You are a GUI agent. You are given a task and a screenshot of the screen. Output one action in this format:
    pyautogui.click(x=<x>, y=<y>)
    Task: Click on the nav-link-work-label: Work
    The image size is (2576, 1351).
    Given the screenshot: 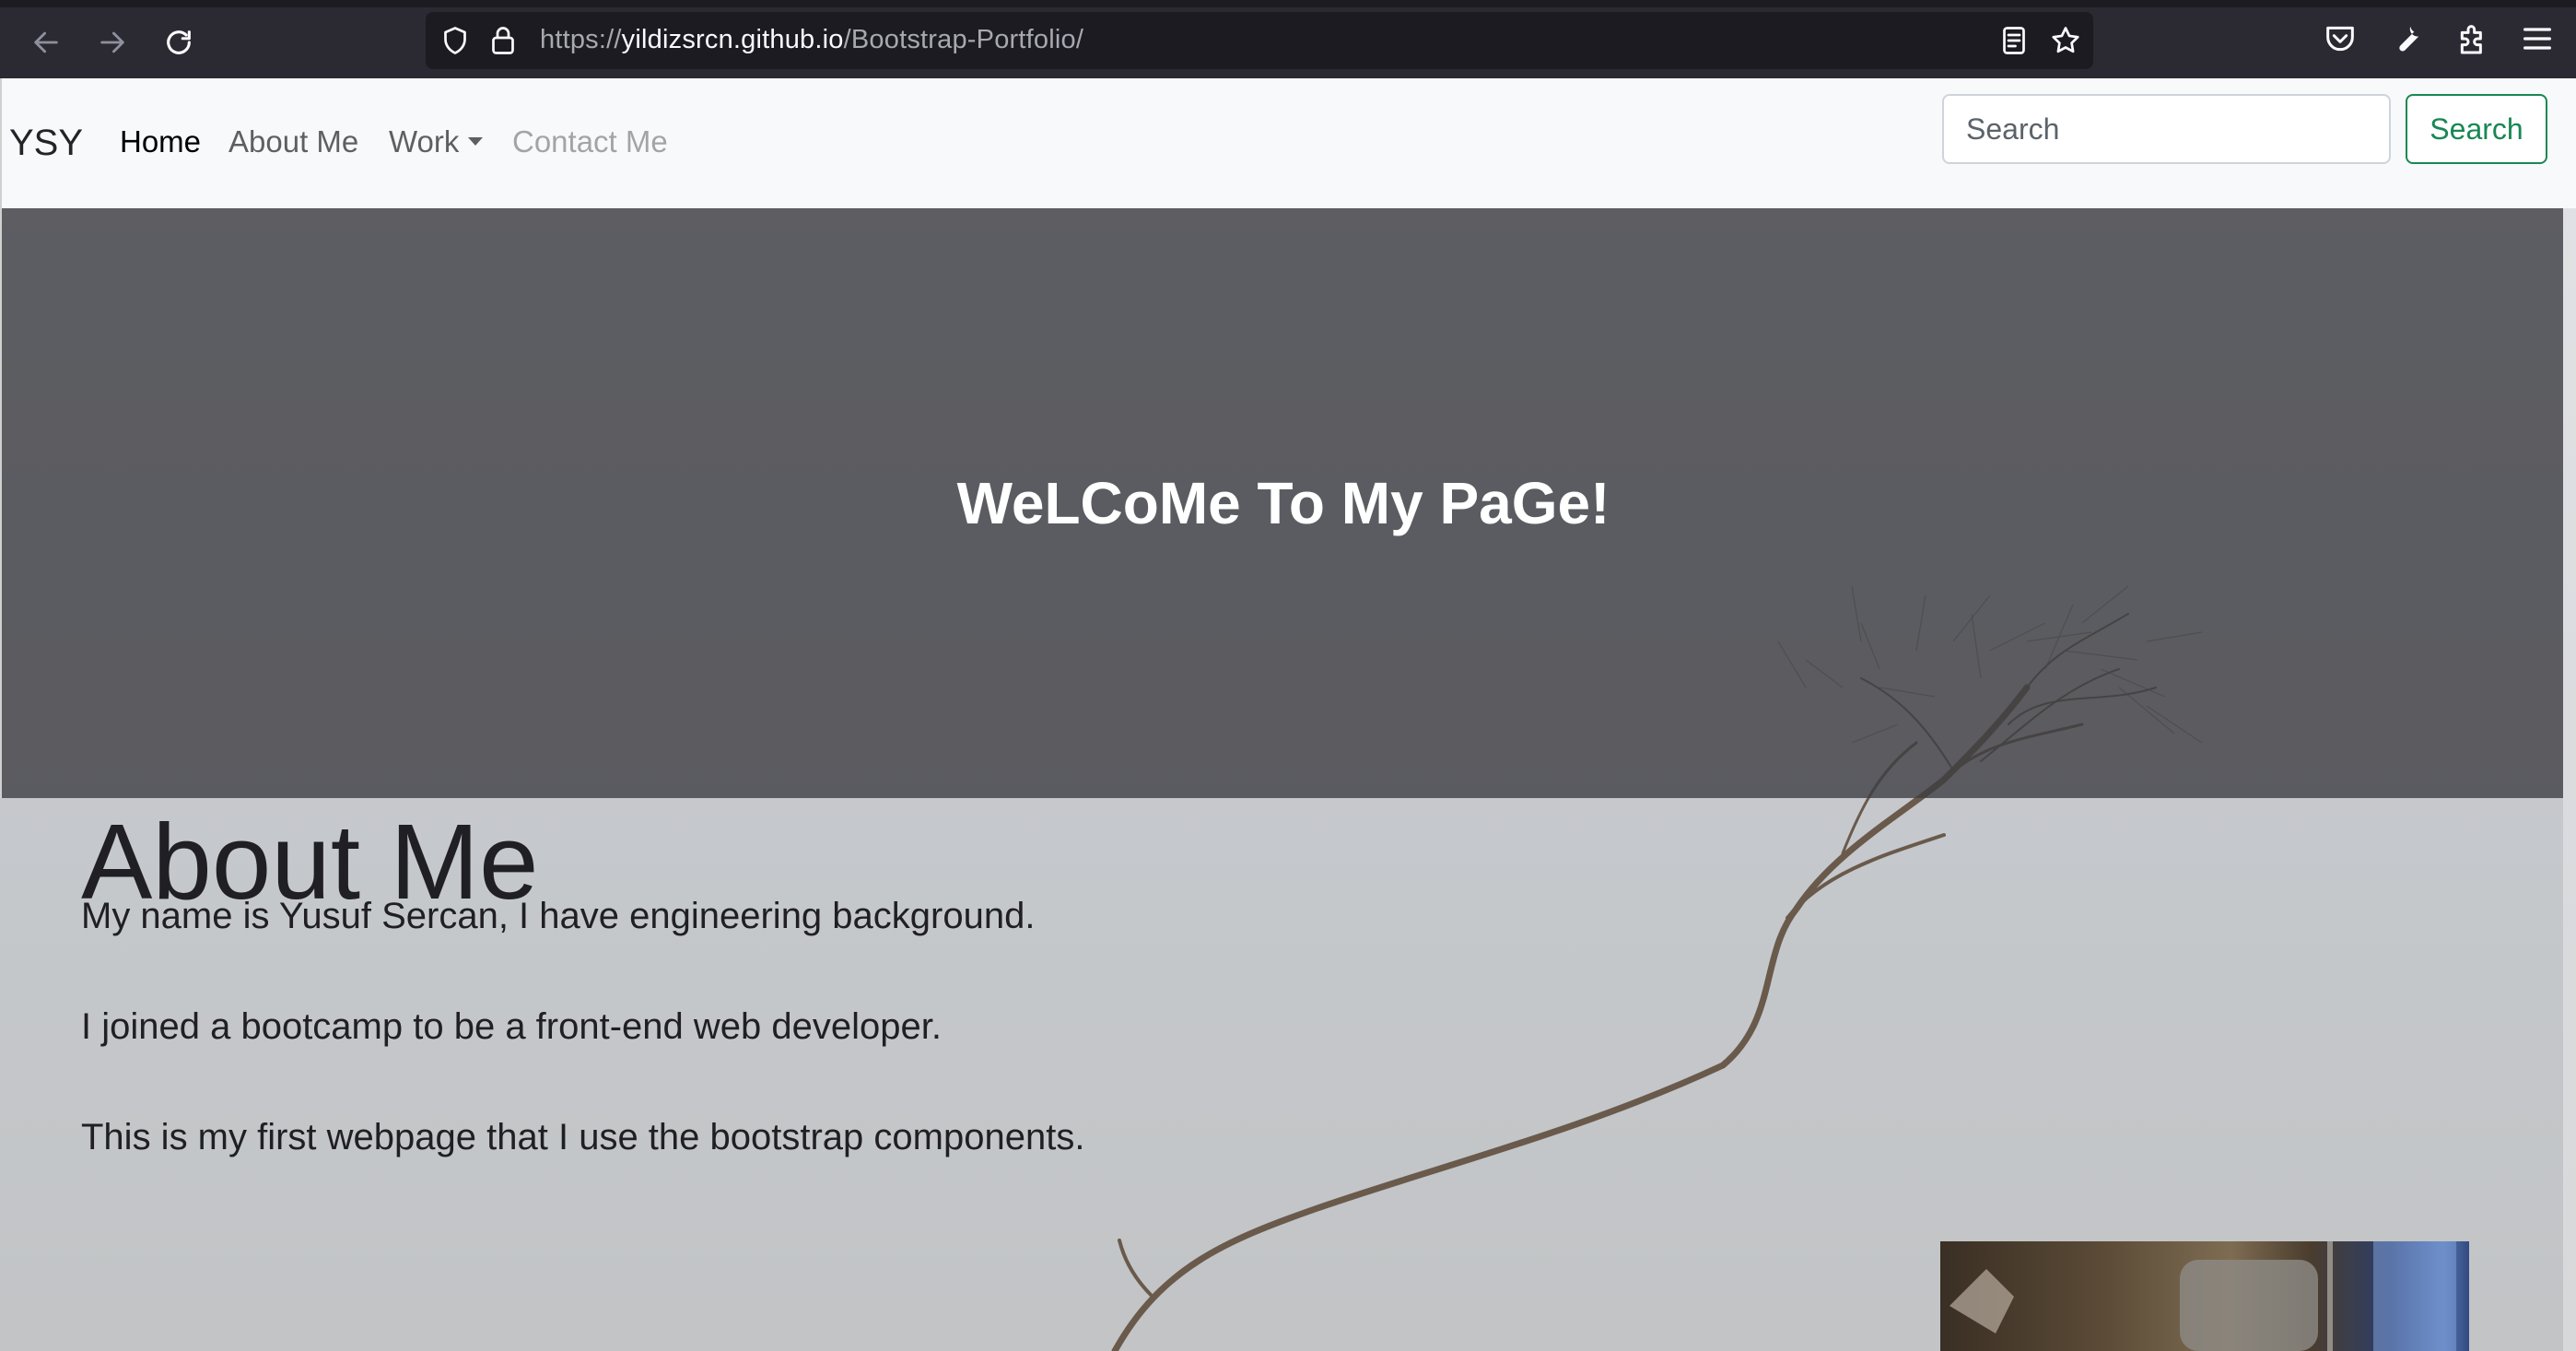 What is the action you would take?
    pyautogui.click(x=424, y=141)
    